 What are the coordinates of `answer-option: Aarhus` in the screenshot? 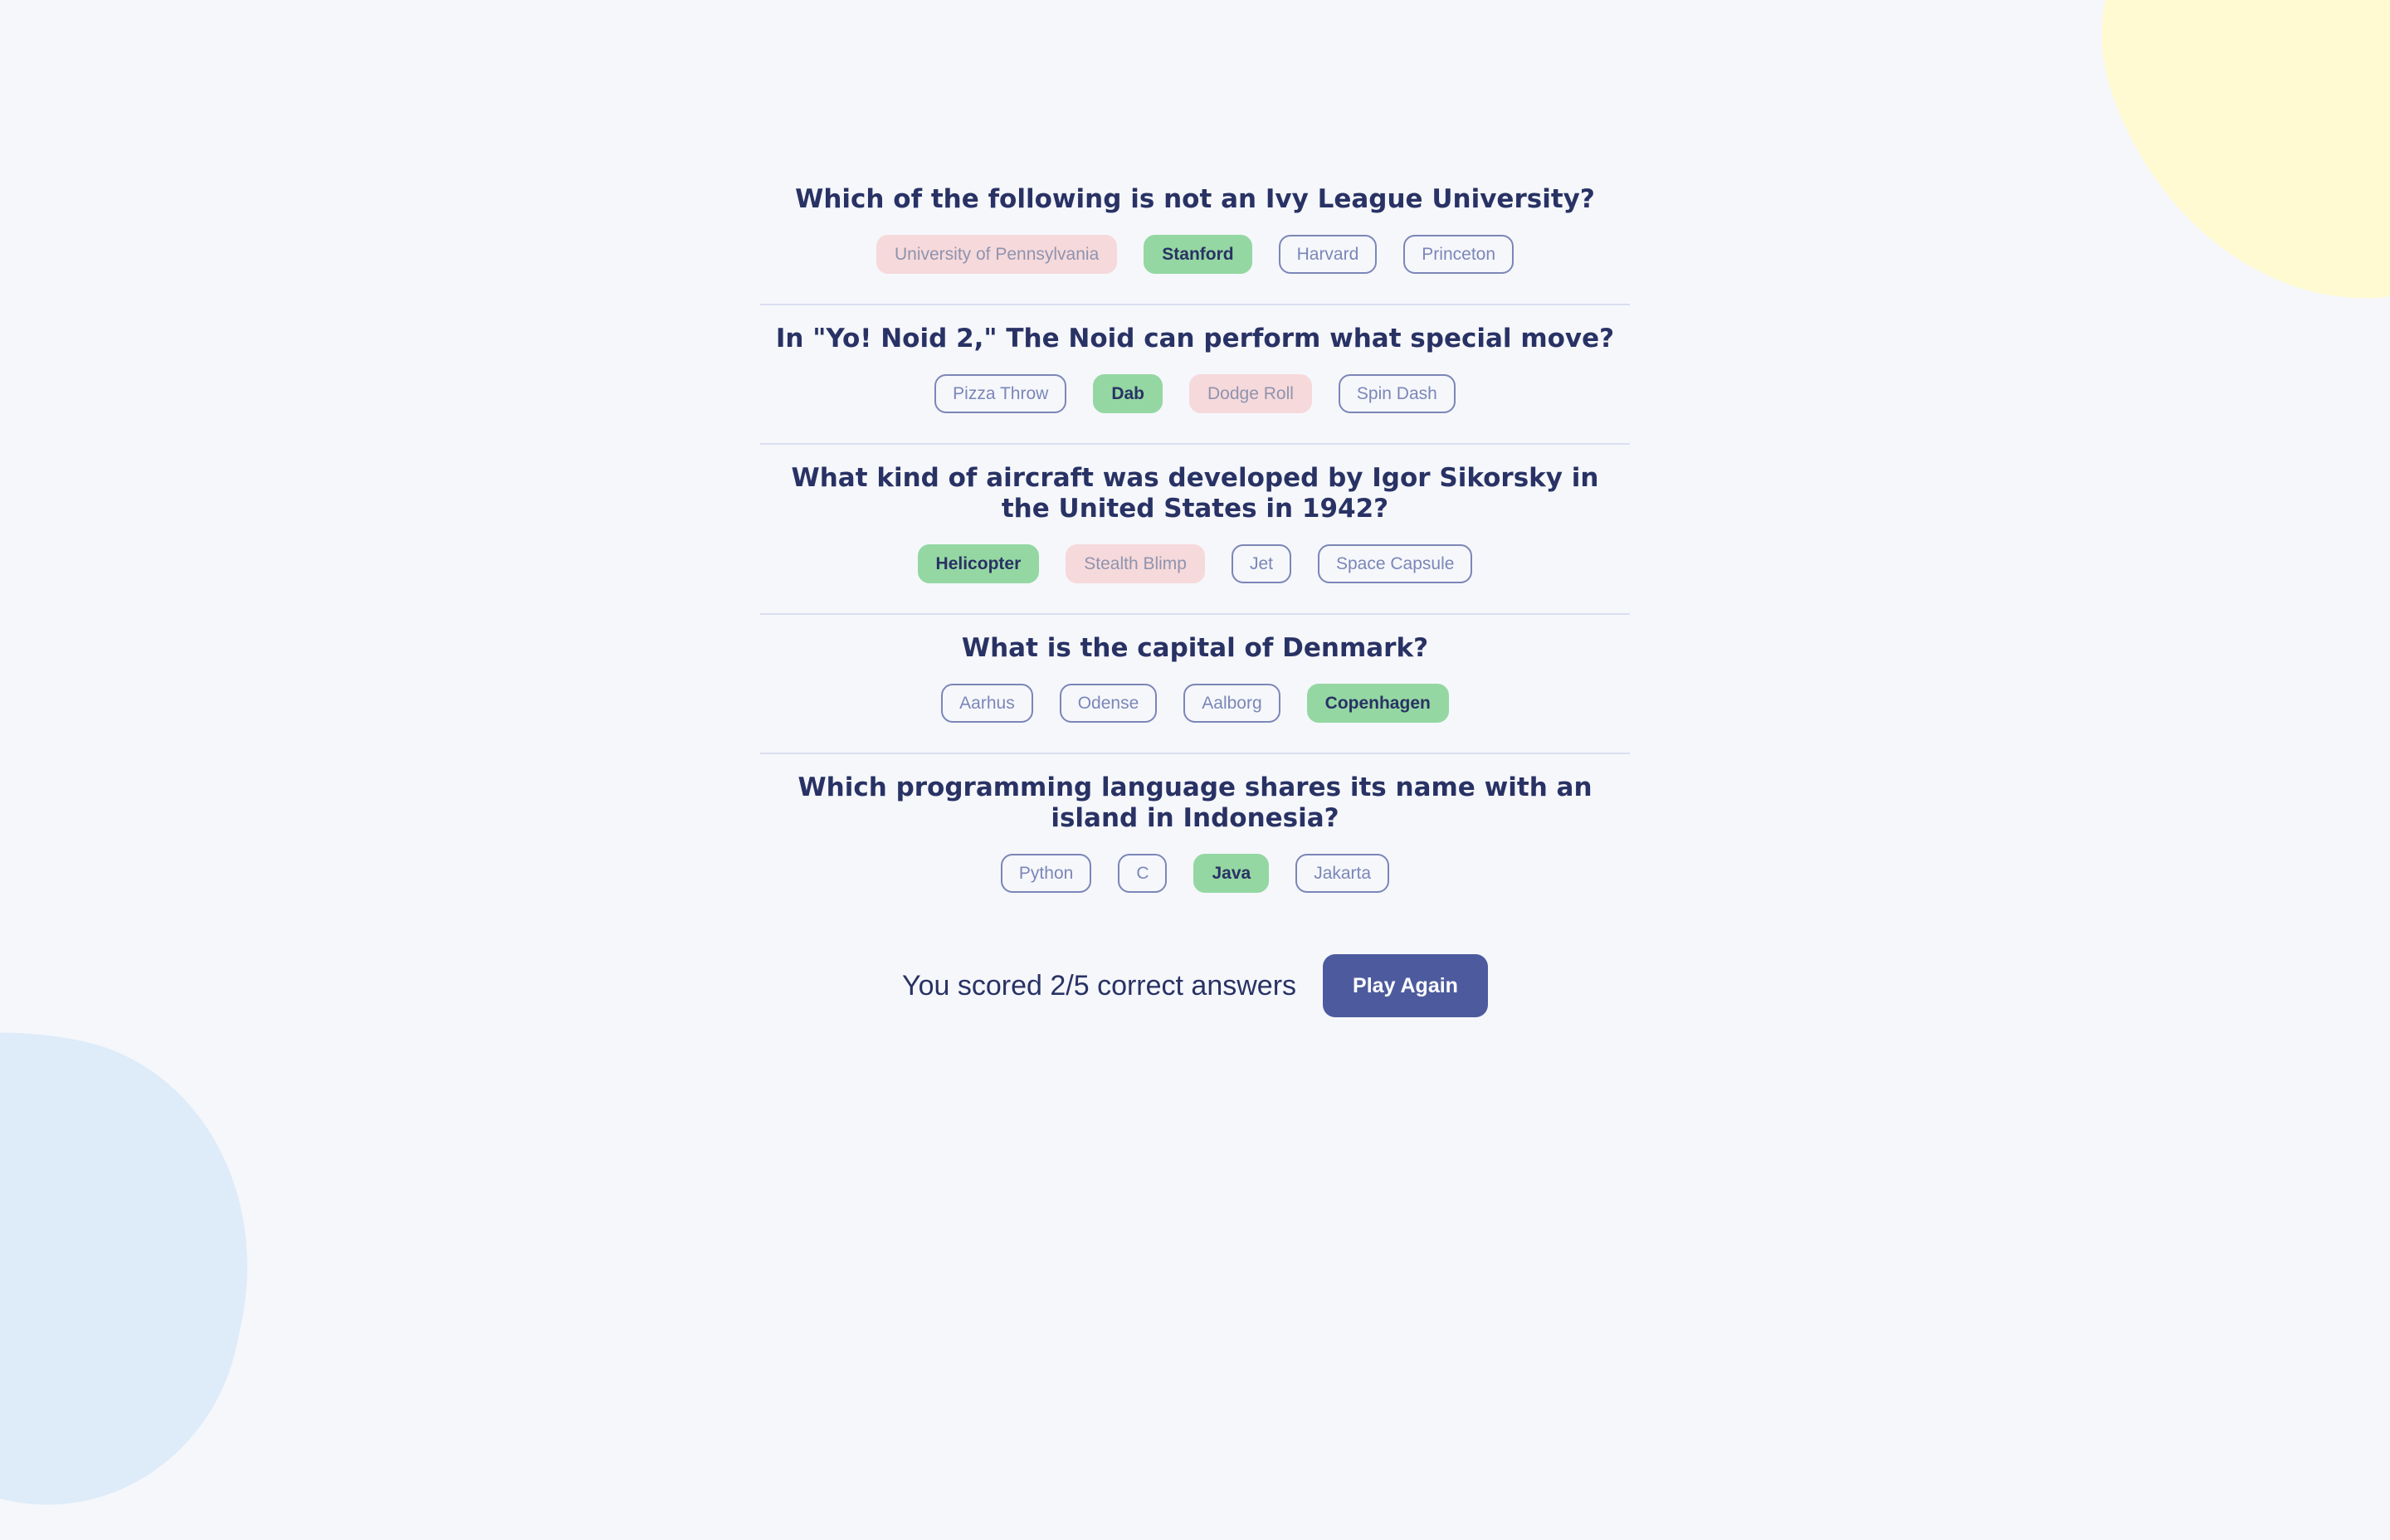 It's located at (987, 703).